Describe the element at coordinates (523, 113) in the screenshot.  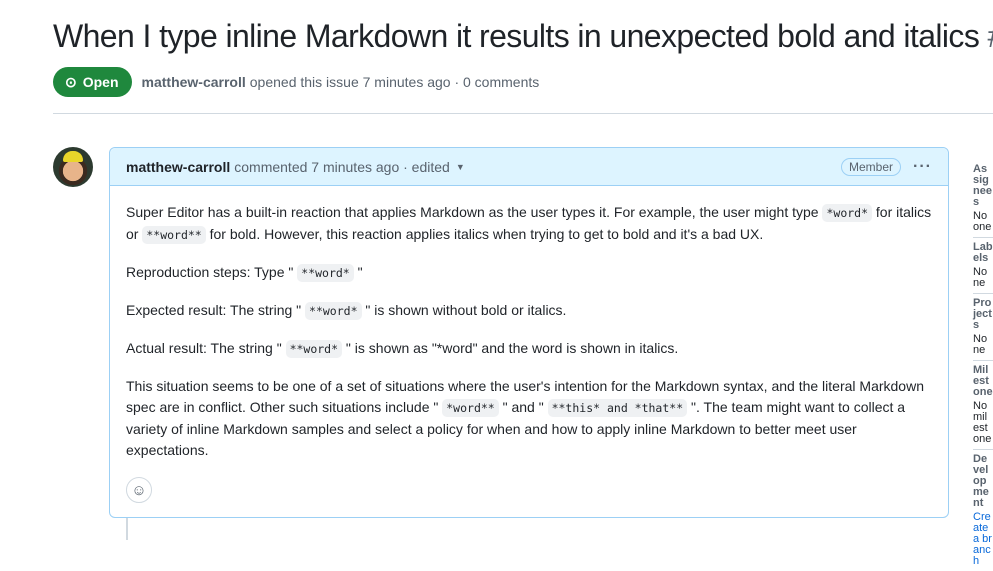
I see `divider` at that location.